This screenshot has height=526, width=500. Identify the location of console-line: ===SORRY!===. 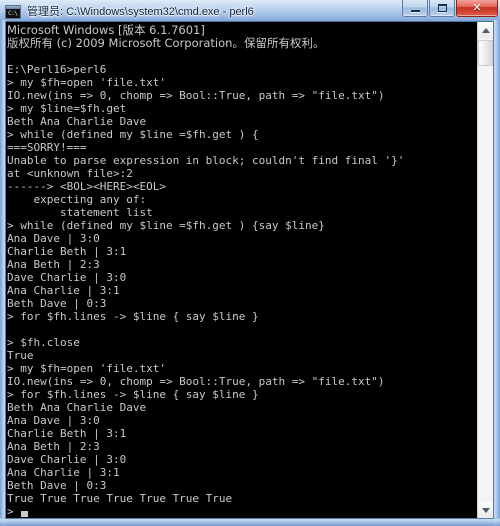
(47, 147).